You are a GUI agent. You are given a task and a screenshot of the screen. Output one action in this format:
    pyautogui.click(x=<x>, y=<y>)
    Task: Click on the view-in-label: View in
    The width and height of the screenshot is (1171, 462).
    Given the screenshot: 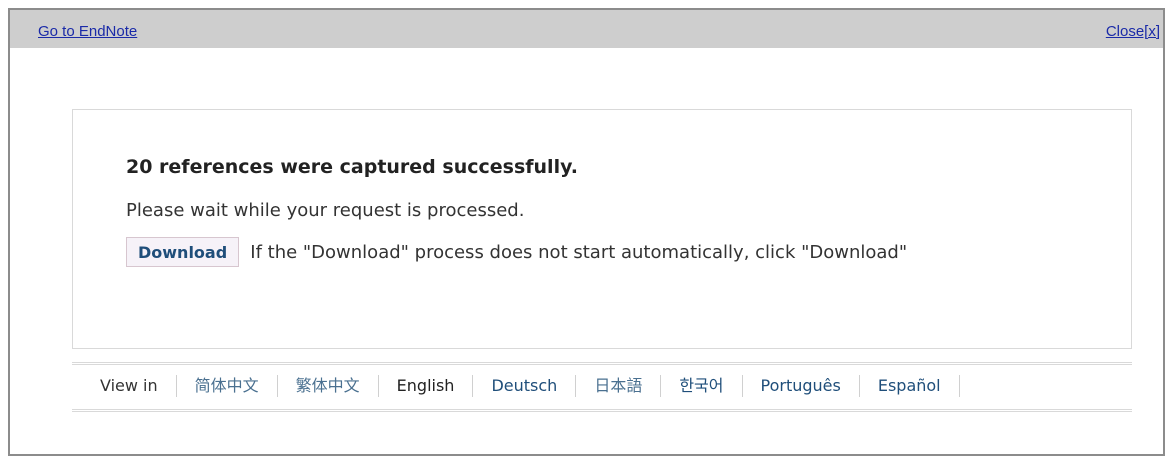 What is the action you would take?
    pyautogui.click(x=138, y=386)
    